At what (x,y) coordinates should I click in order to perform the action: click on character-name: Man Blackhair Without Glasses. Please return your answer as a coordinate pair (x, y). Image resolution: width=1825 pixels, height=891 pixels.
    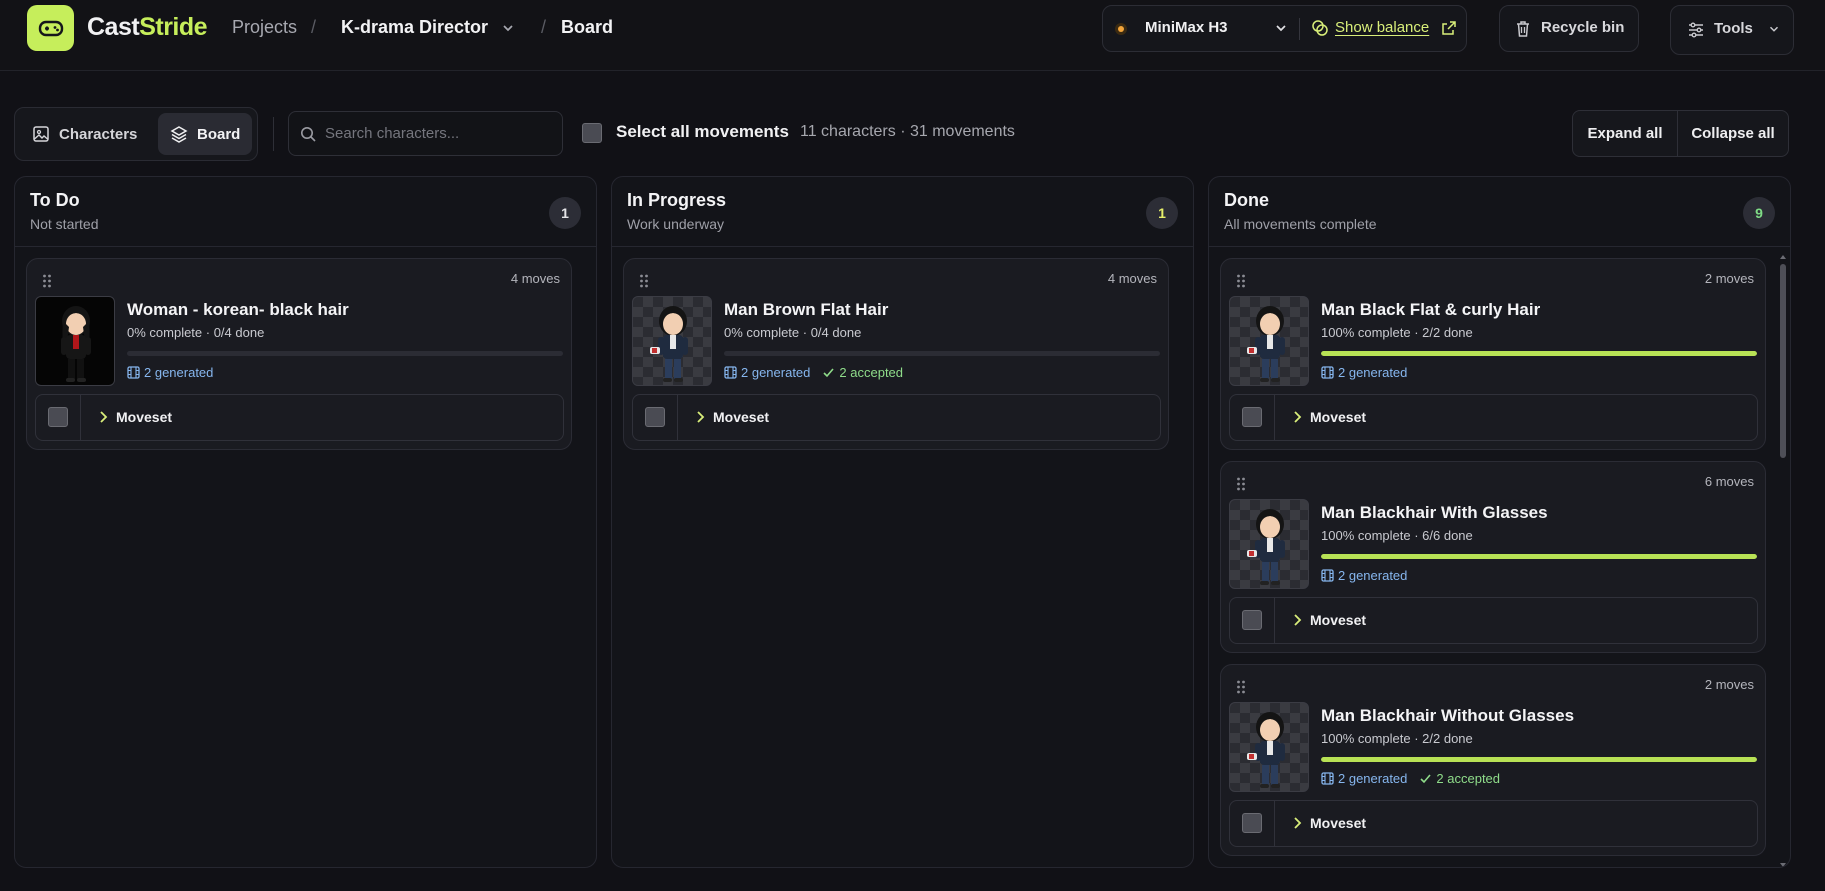
    Looking at the image, I should click on (1447, 716).